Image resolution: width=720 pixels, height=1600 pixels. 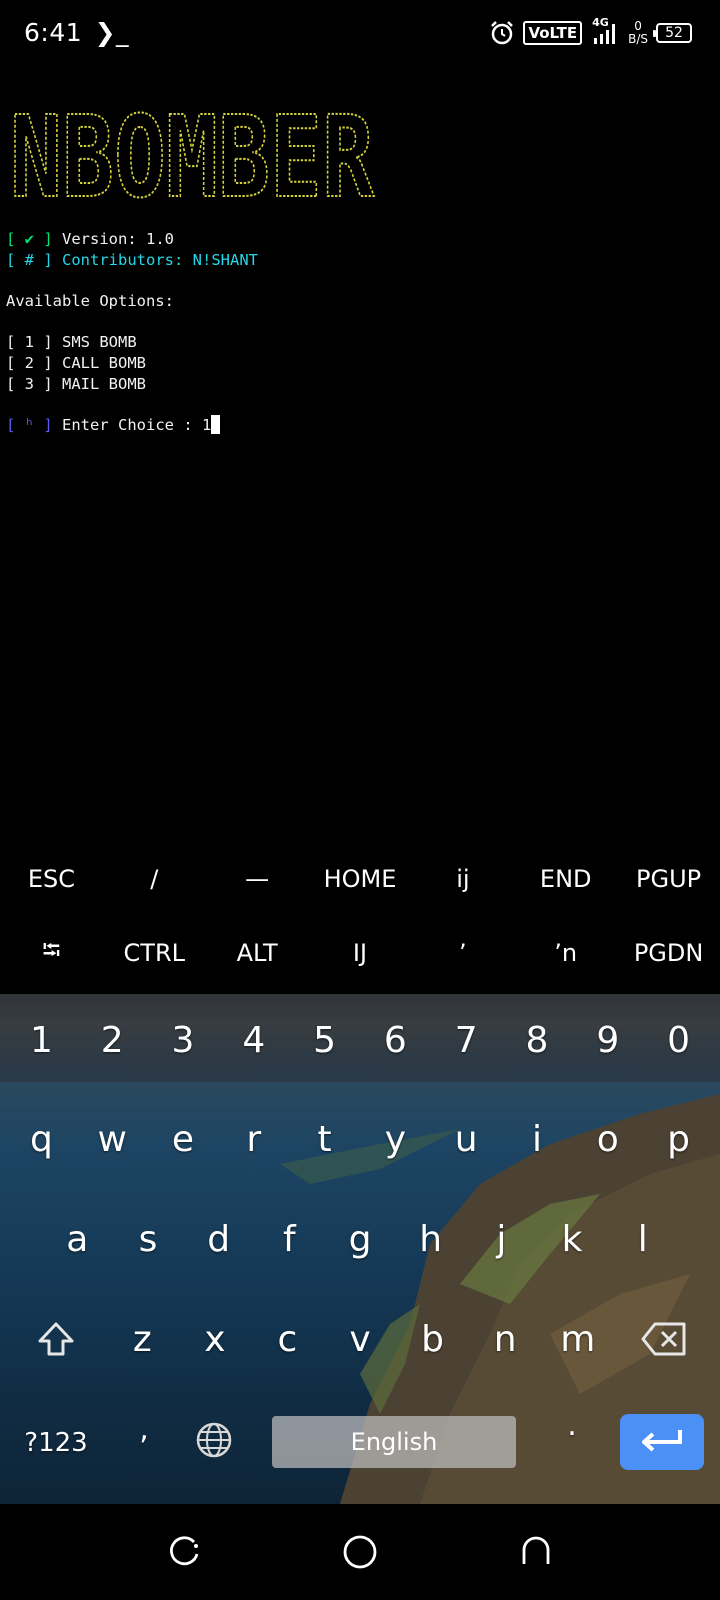 I want to click on version-text: Version: 1.0, so click(x=118, y=239).